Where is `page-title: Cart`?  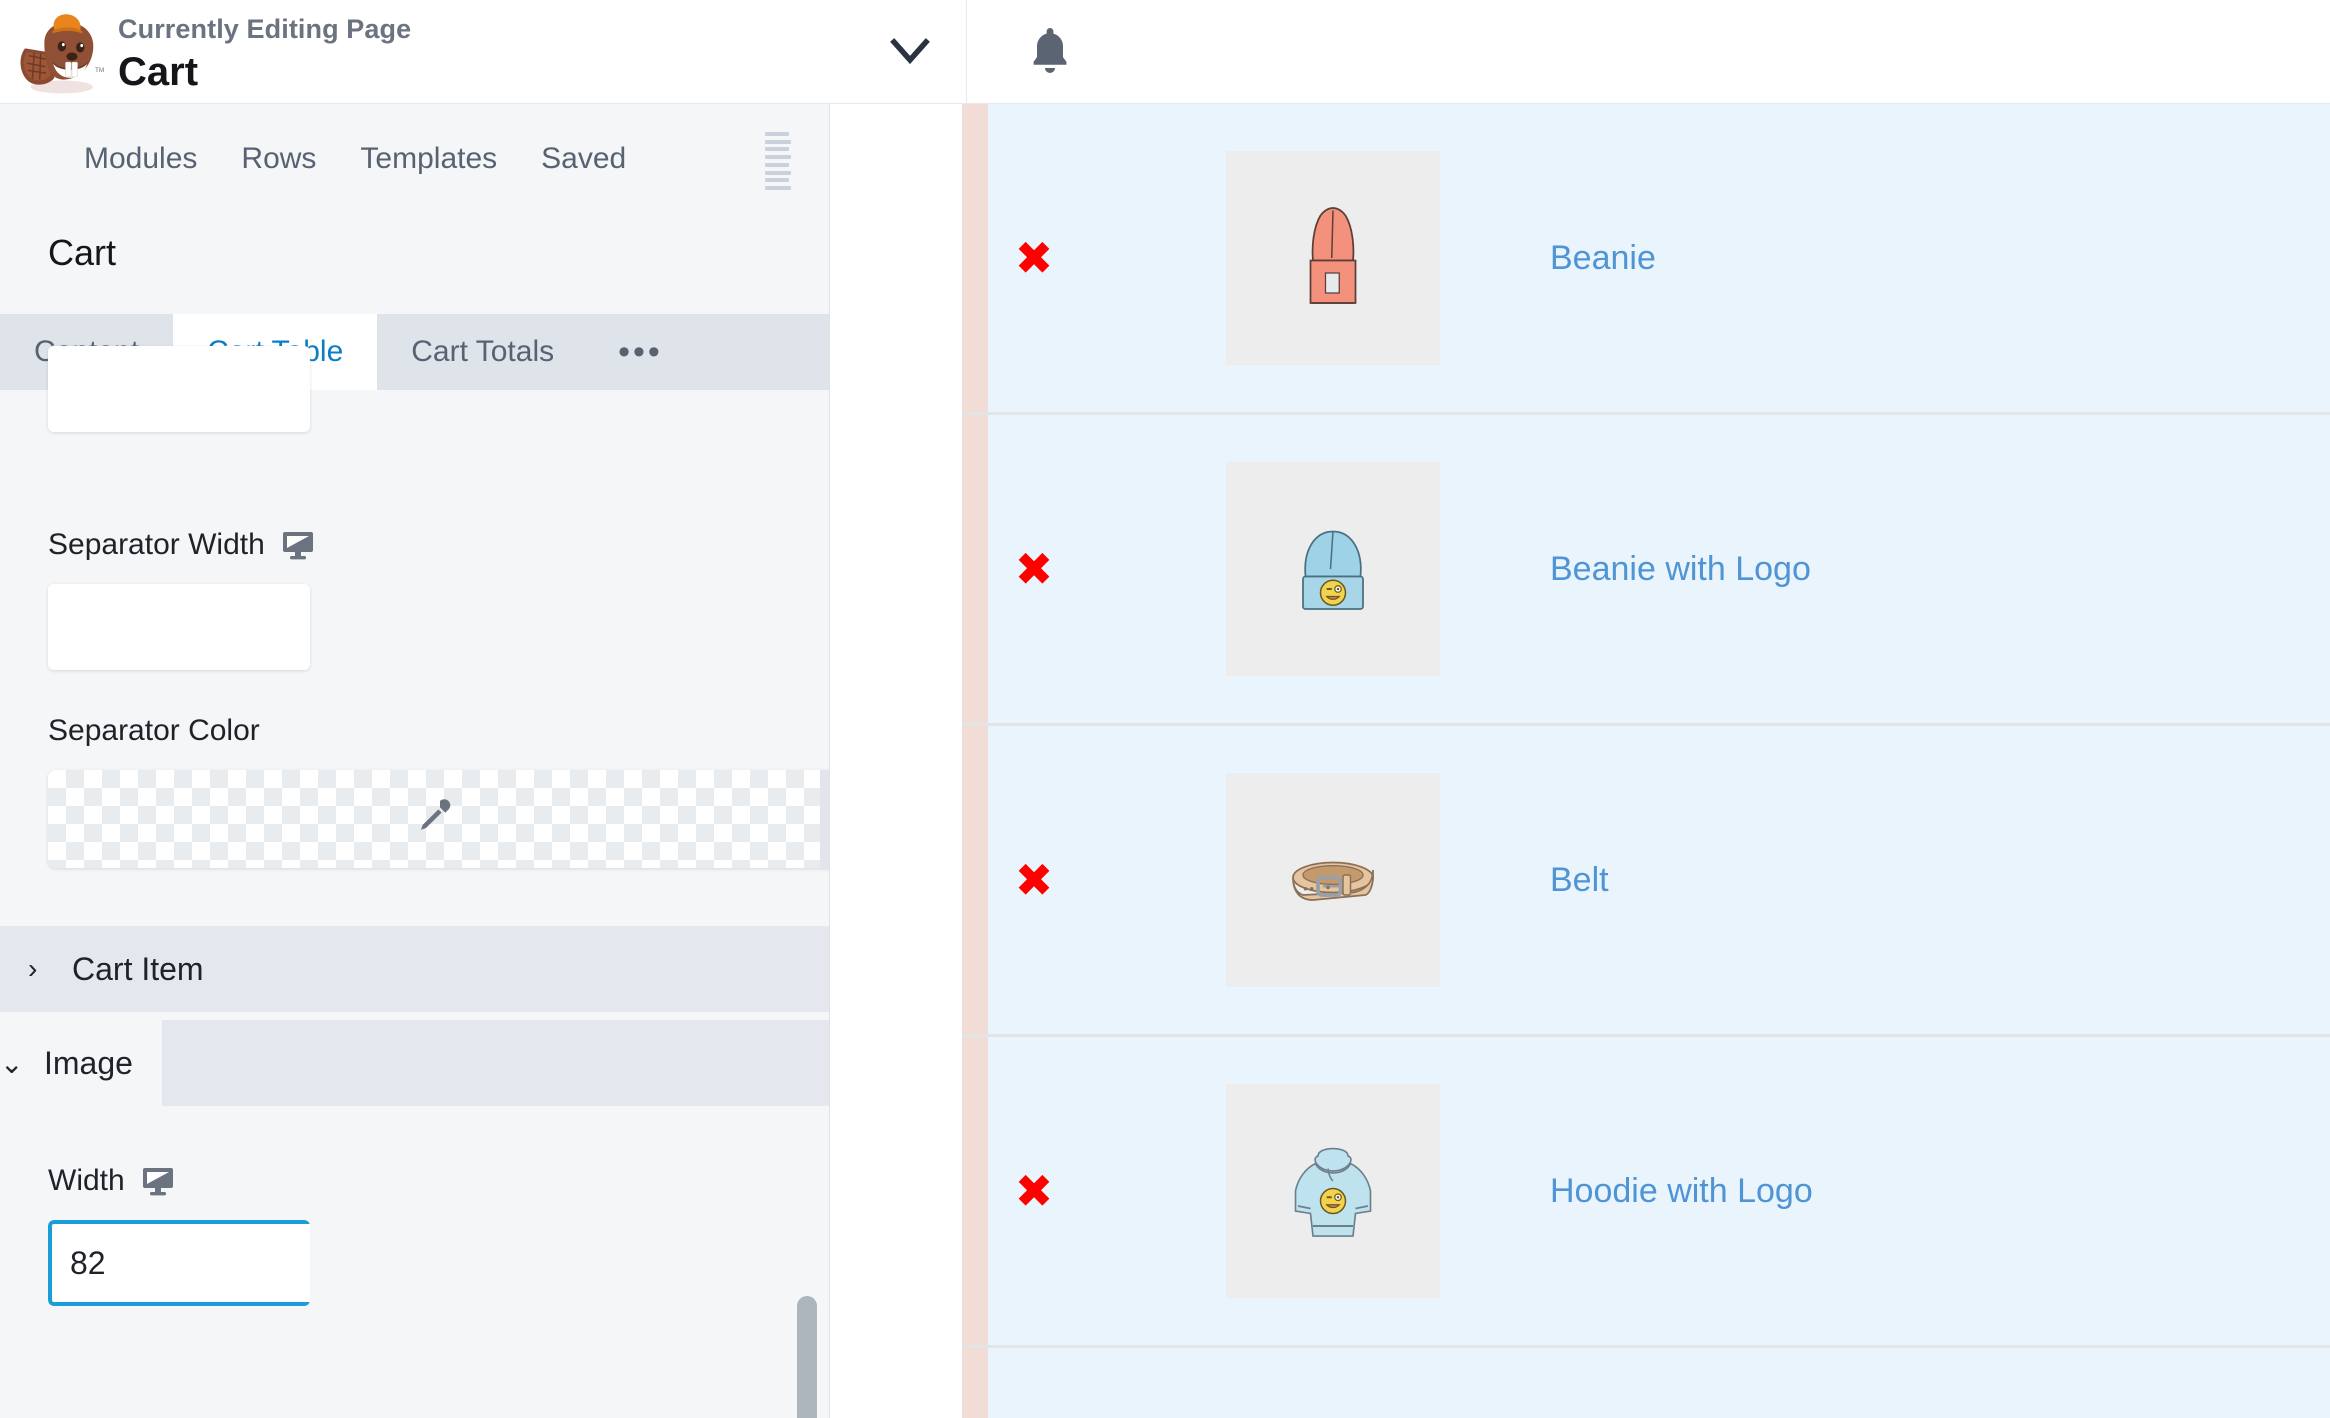
page-title: Cart is located at coordinates (158, 72).